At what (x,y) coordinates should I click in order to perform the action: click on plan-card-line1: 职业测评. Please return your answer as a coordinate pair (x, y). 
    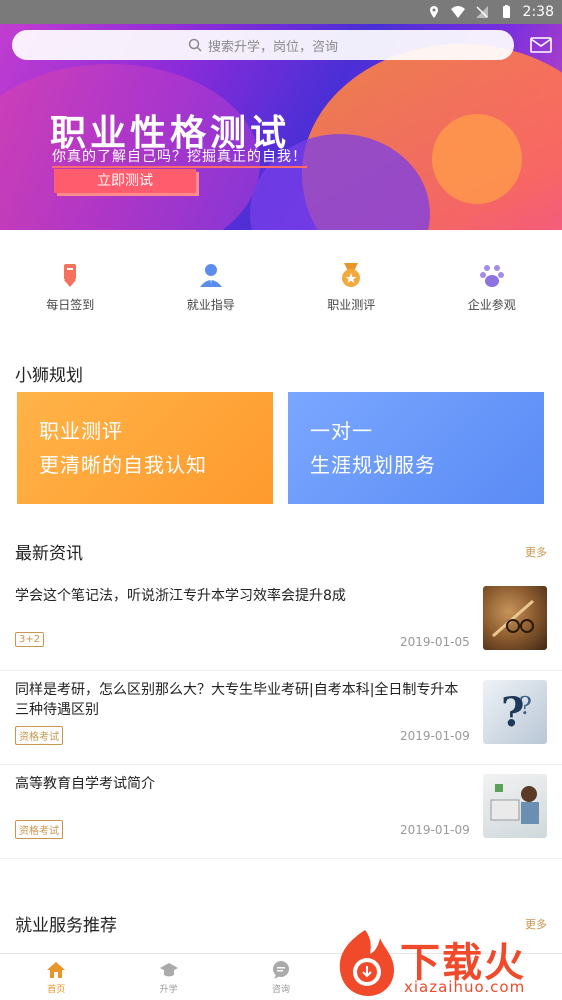
    Looking at the image, I should click on (81, 431).